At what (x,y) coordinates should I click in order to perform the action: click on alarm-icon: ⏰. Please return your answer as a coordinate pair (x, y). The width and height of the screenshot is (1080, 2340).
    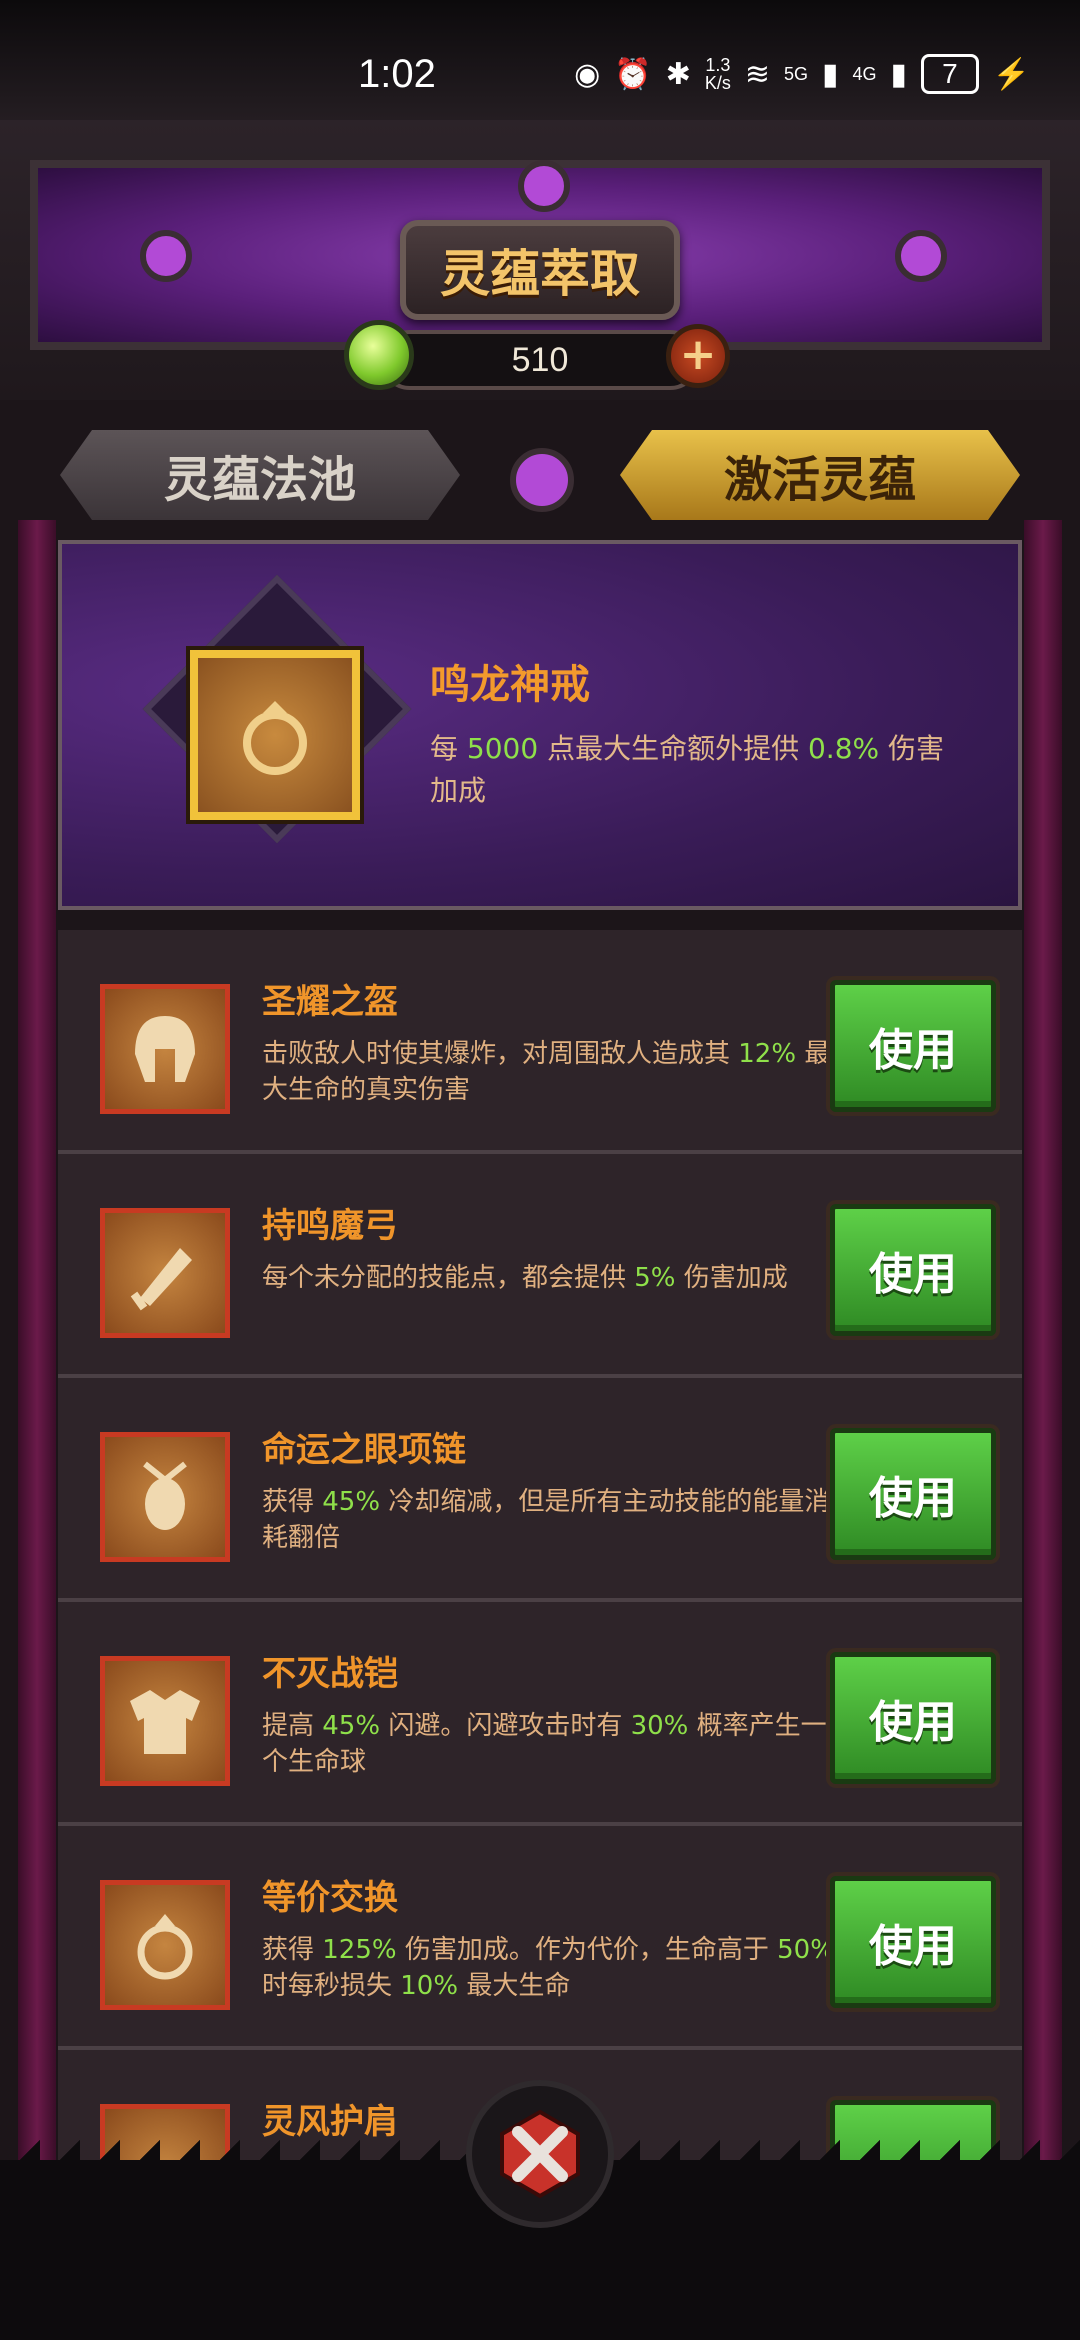
    Looking at the image, I should click on (633, 74).